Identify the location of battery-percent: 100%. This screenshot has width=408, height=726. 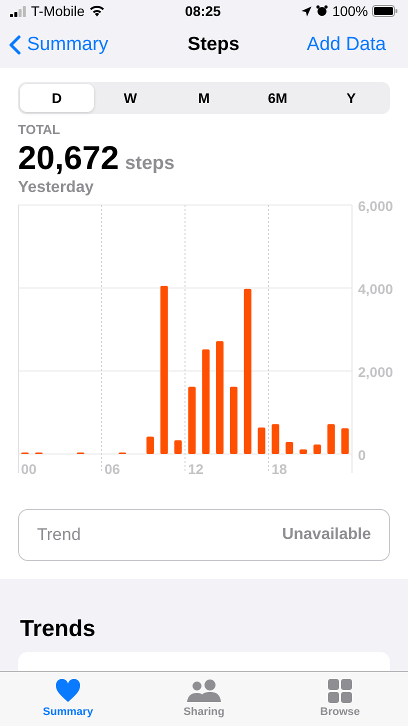
(350, 11).